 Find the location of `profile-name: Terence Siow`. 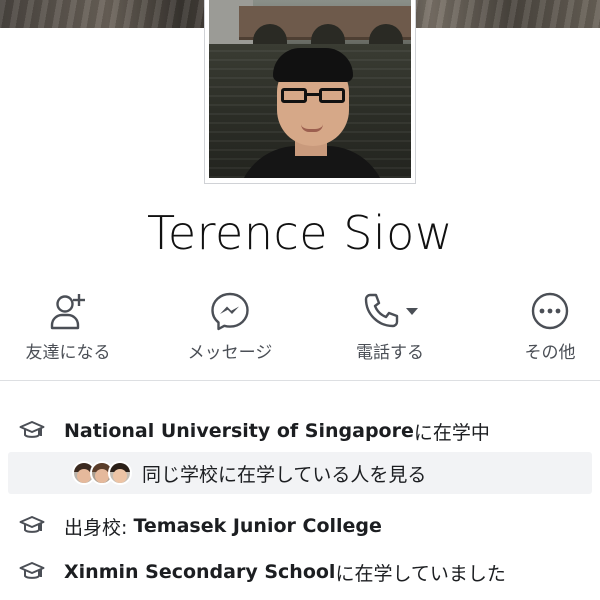

profile-name: Terence Siow is located at coordinates (300, 233).